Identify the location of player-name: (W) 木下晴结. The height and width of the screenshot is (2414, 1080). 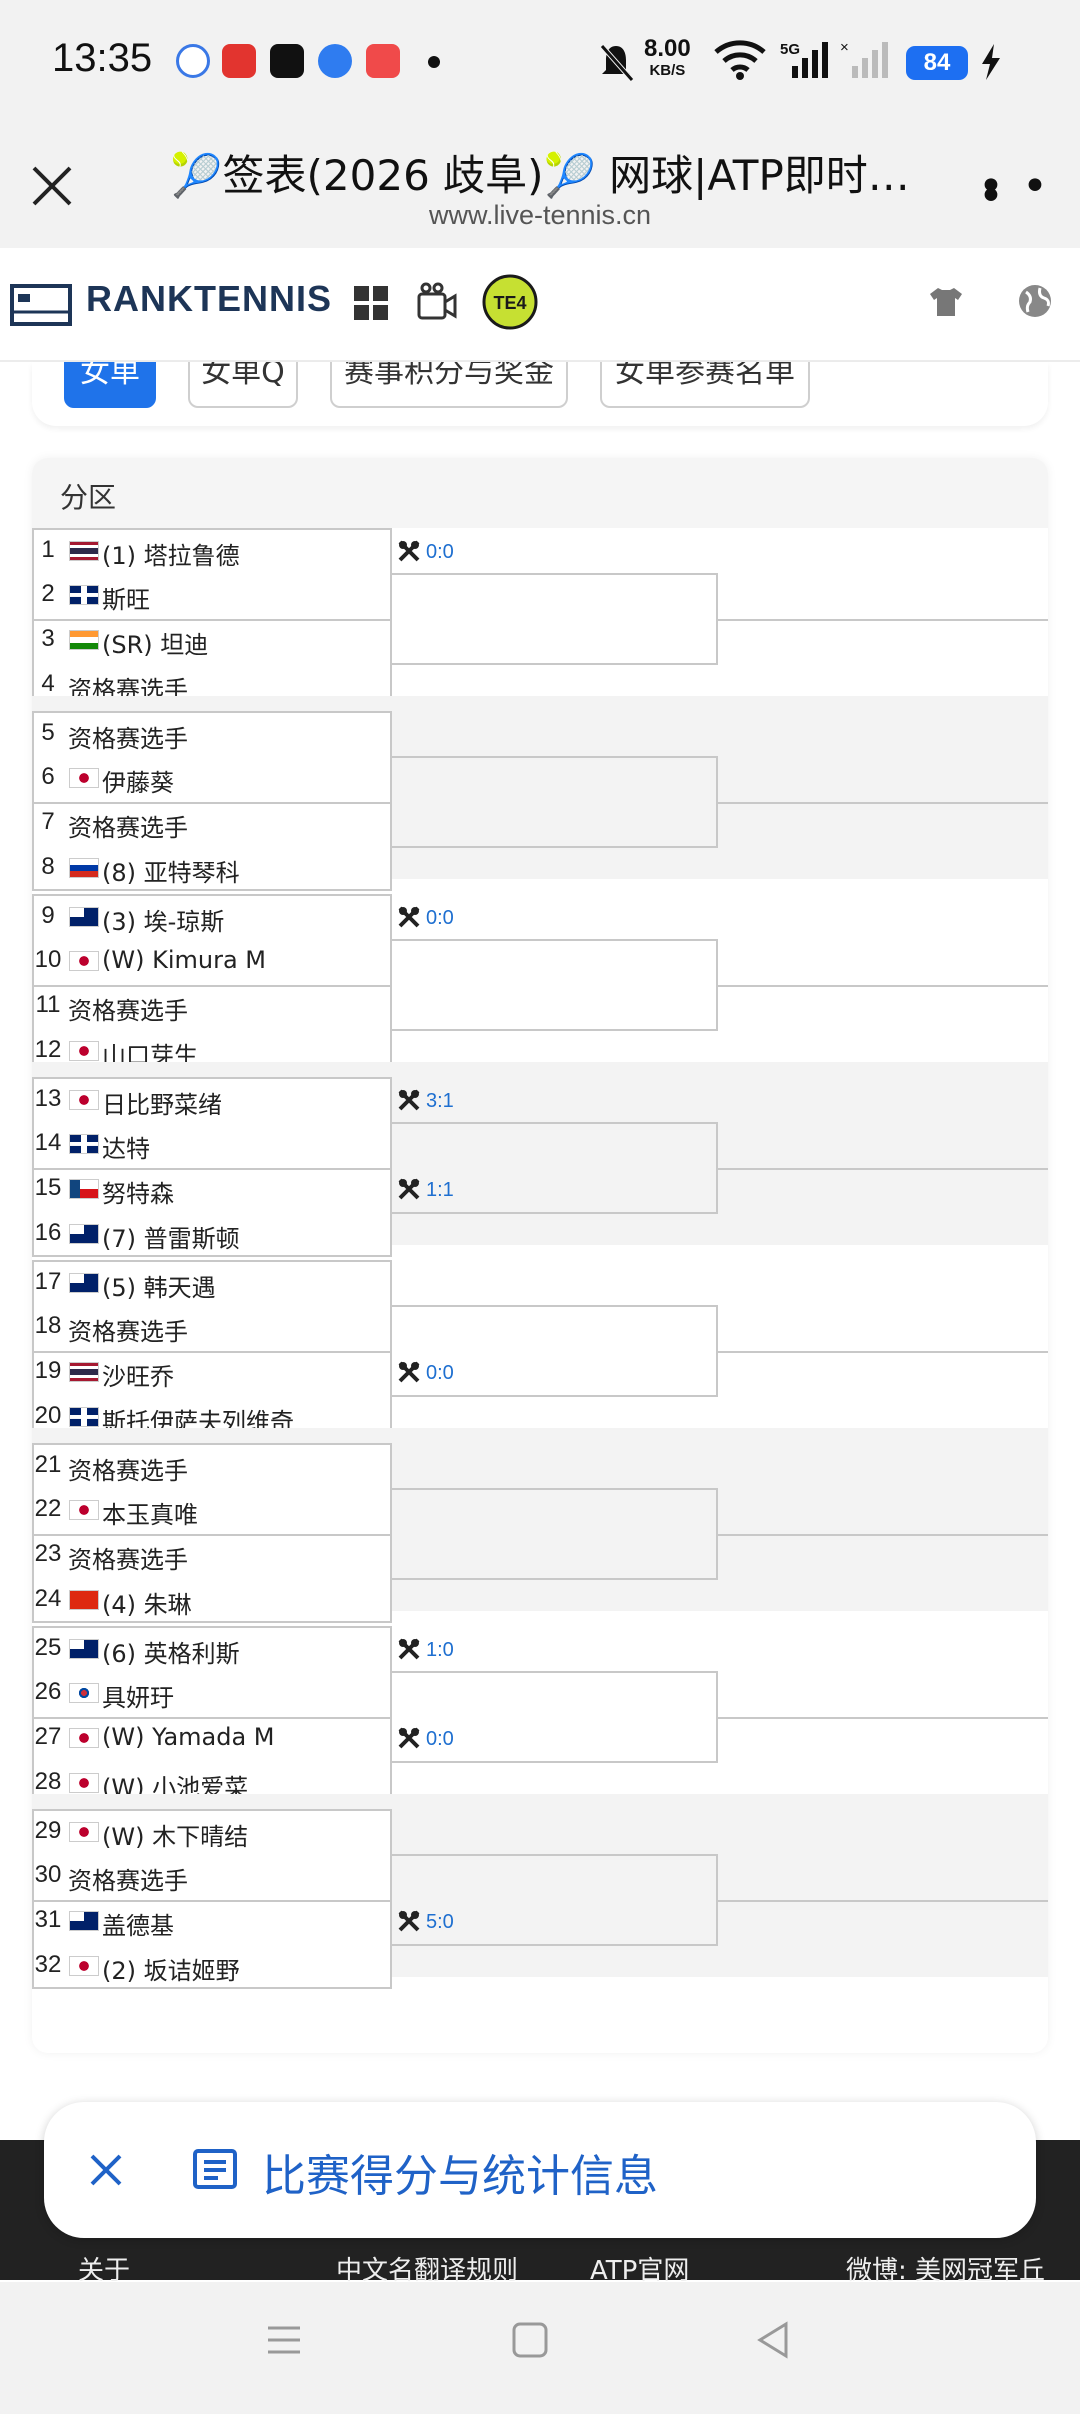
(175, 1834).